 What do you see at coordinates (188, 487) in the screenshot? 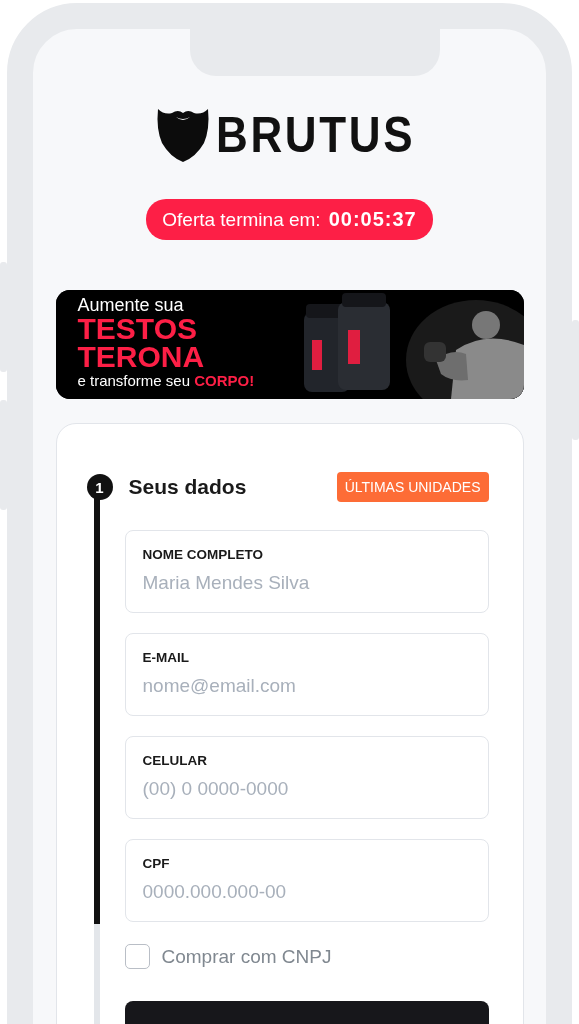
I see `step-title: Seus dados` at bounding box center [188, 487].